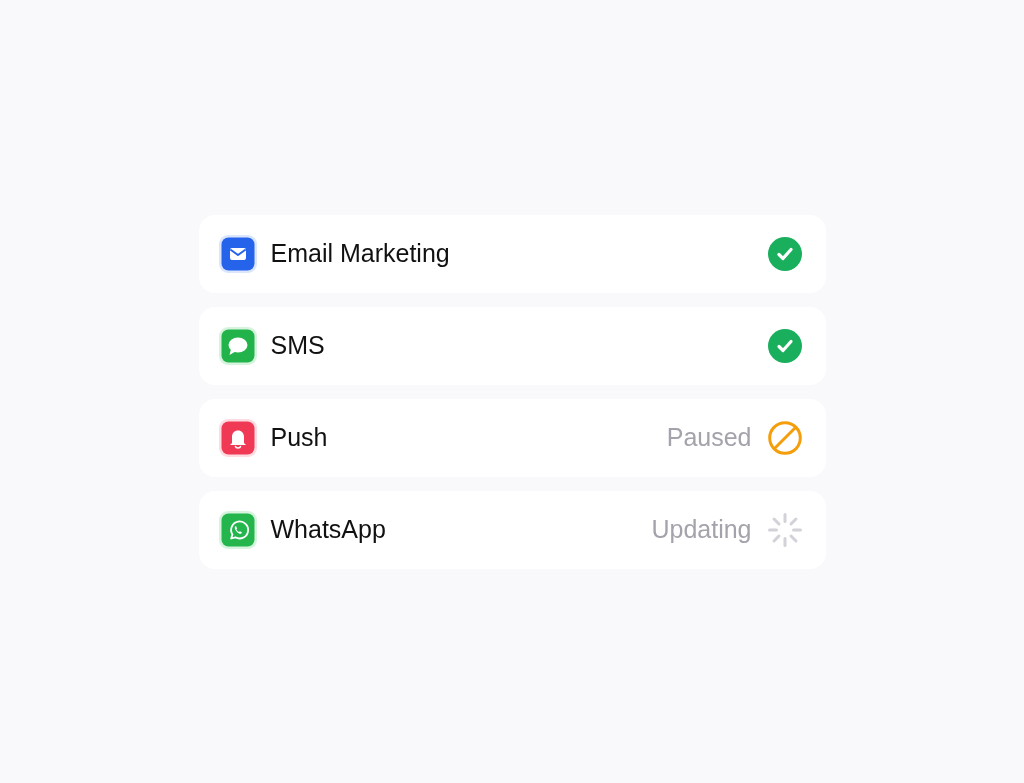 The width and height of the screenshot is (1024, 783). What do you see at coordinates (299, 437) in the screenshot?
I see `channel-name: Push` at bounding box center [299, 437].